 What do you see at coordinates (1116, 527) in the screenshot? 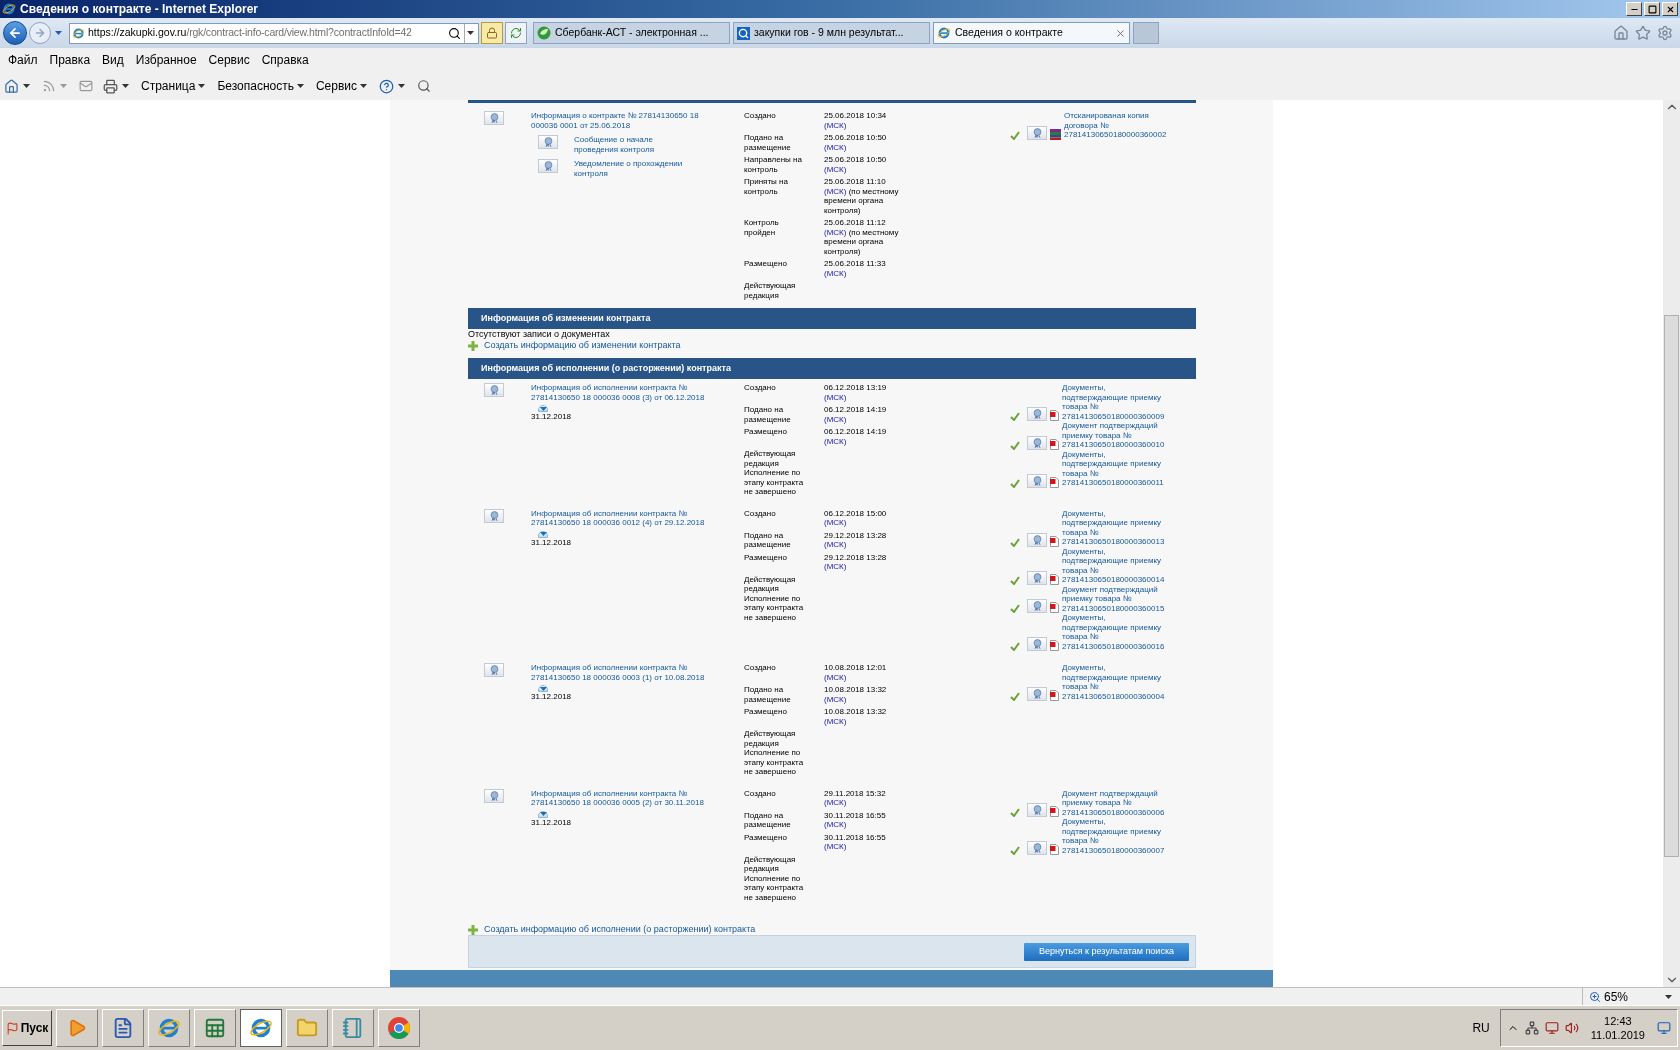
I see `document-link: Документы, подтверждающие приемку товара № 27814130650180000360013` at bounding box center [1116, 527].